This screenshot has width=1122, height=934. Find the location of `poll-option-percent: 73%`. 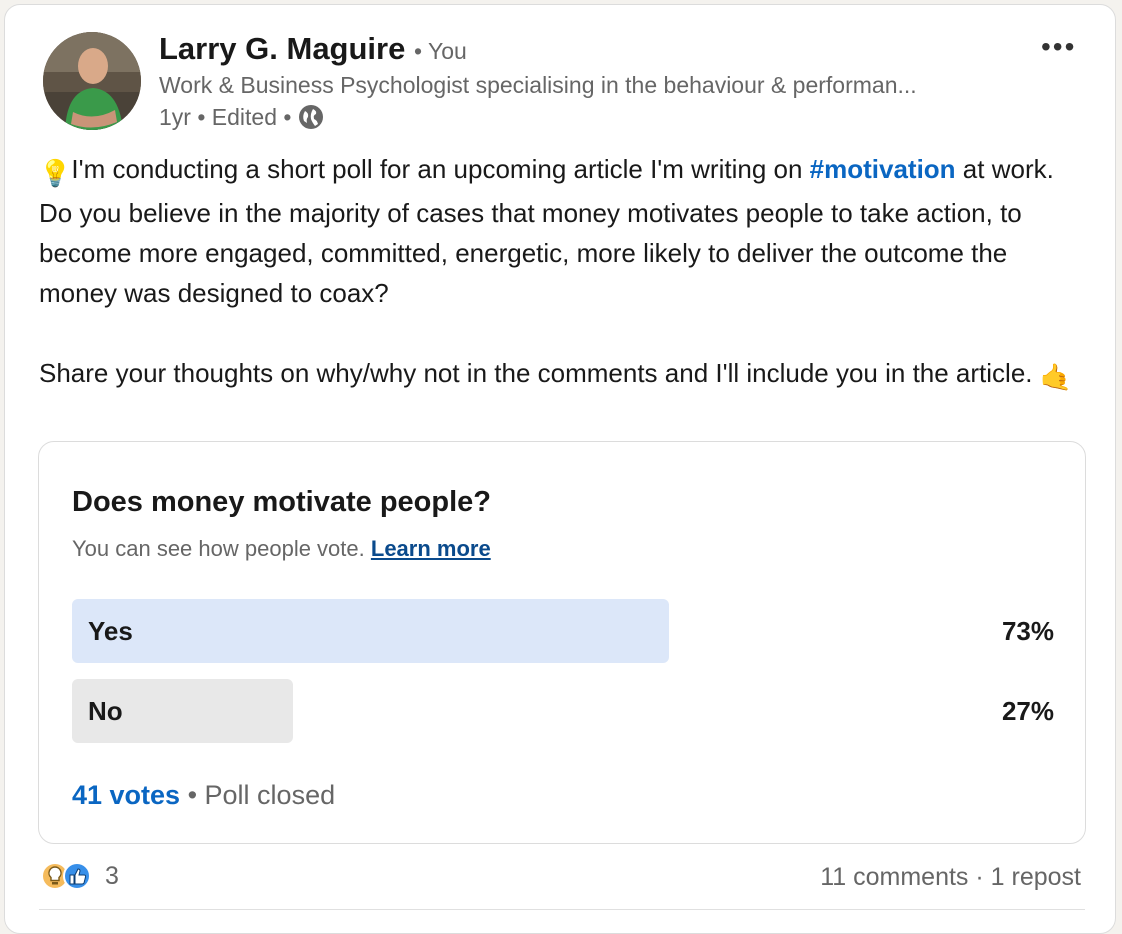

poll-option-percent: 73% is located at coordinates (1027, 631).